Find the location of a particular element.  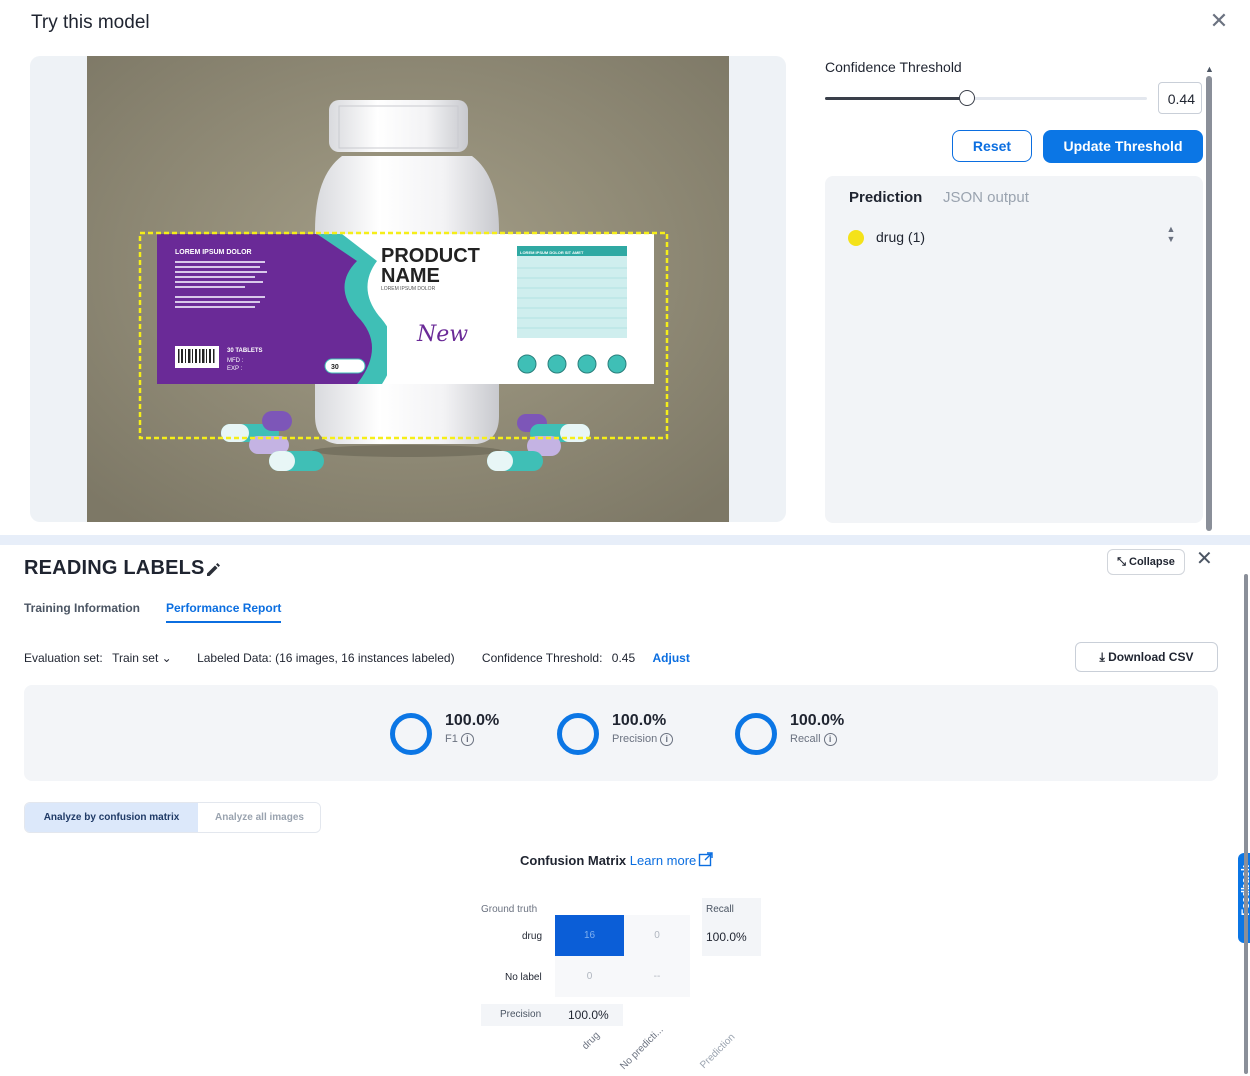

matrix-cell: -- is located at coordinates (657, 976).